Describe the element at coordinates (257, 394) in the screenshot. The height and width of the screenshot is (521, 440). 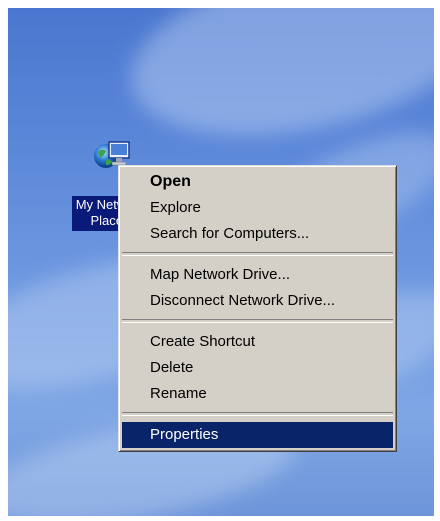
I see `menu-item-rename: Rename` at that location.